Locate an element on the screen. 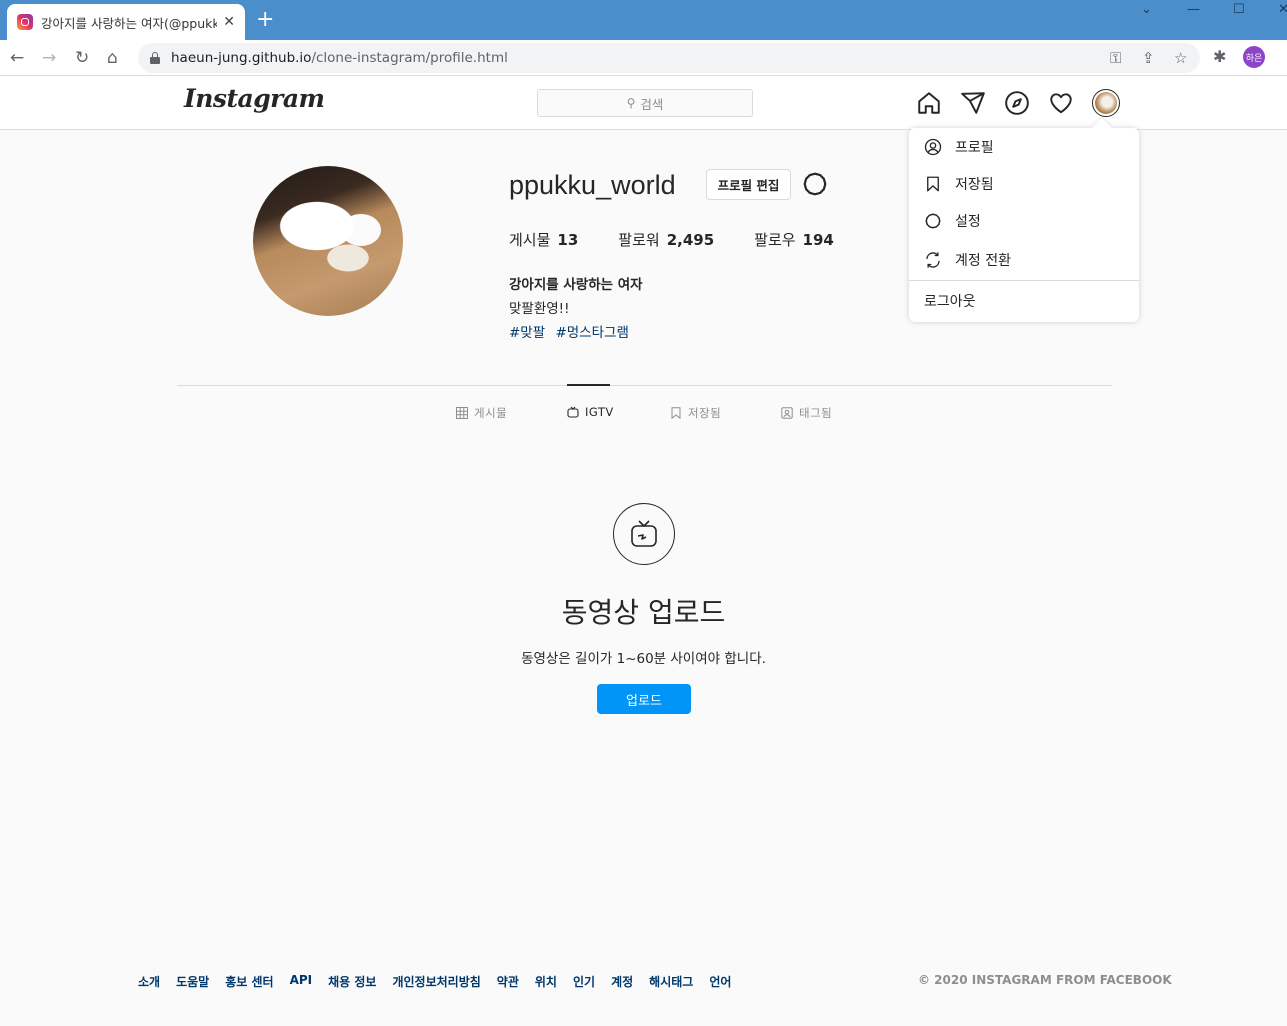  share-icon: ⇪ is located at coordinates (1148, 58).